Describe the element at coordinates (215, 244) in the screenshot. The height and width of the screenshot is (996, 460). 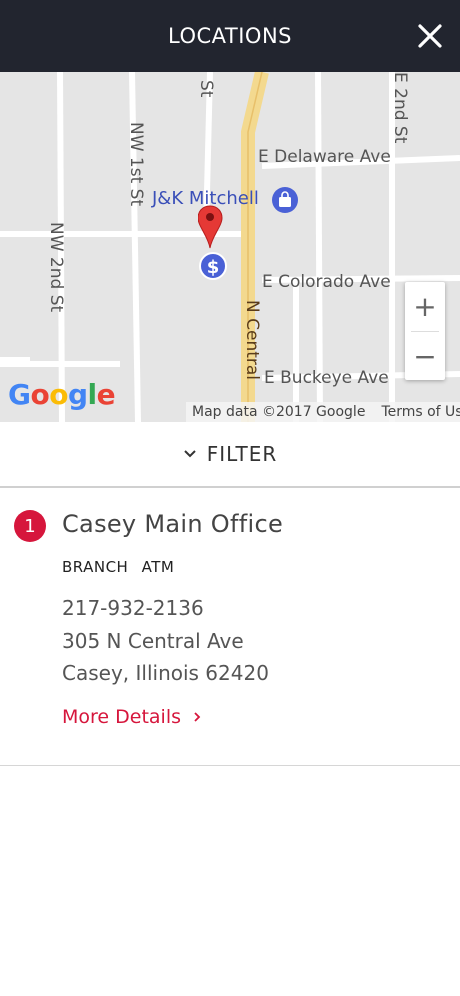
I see `location-pin-icon: $` at that location.